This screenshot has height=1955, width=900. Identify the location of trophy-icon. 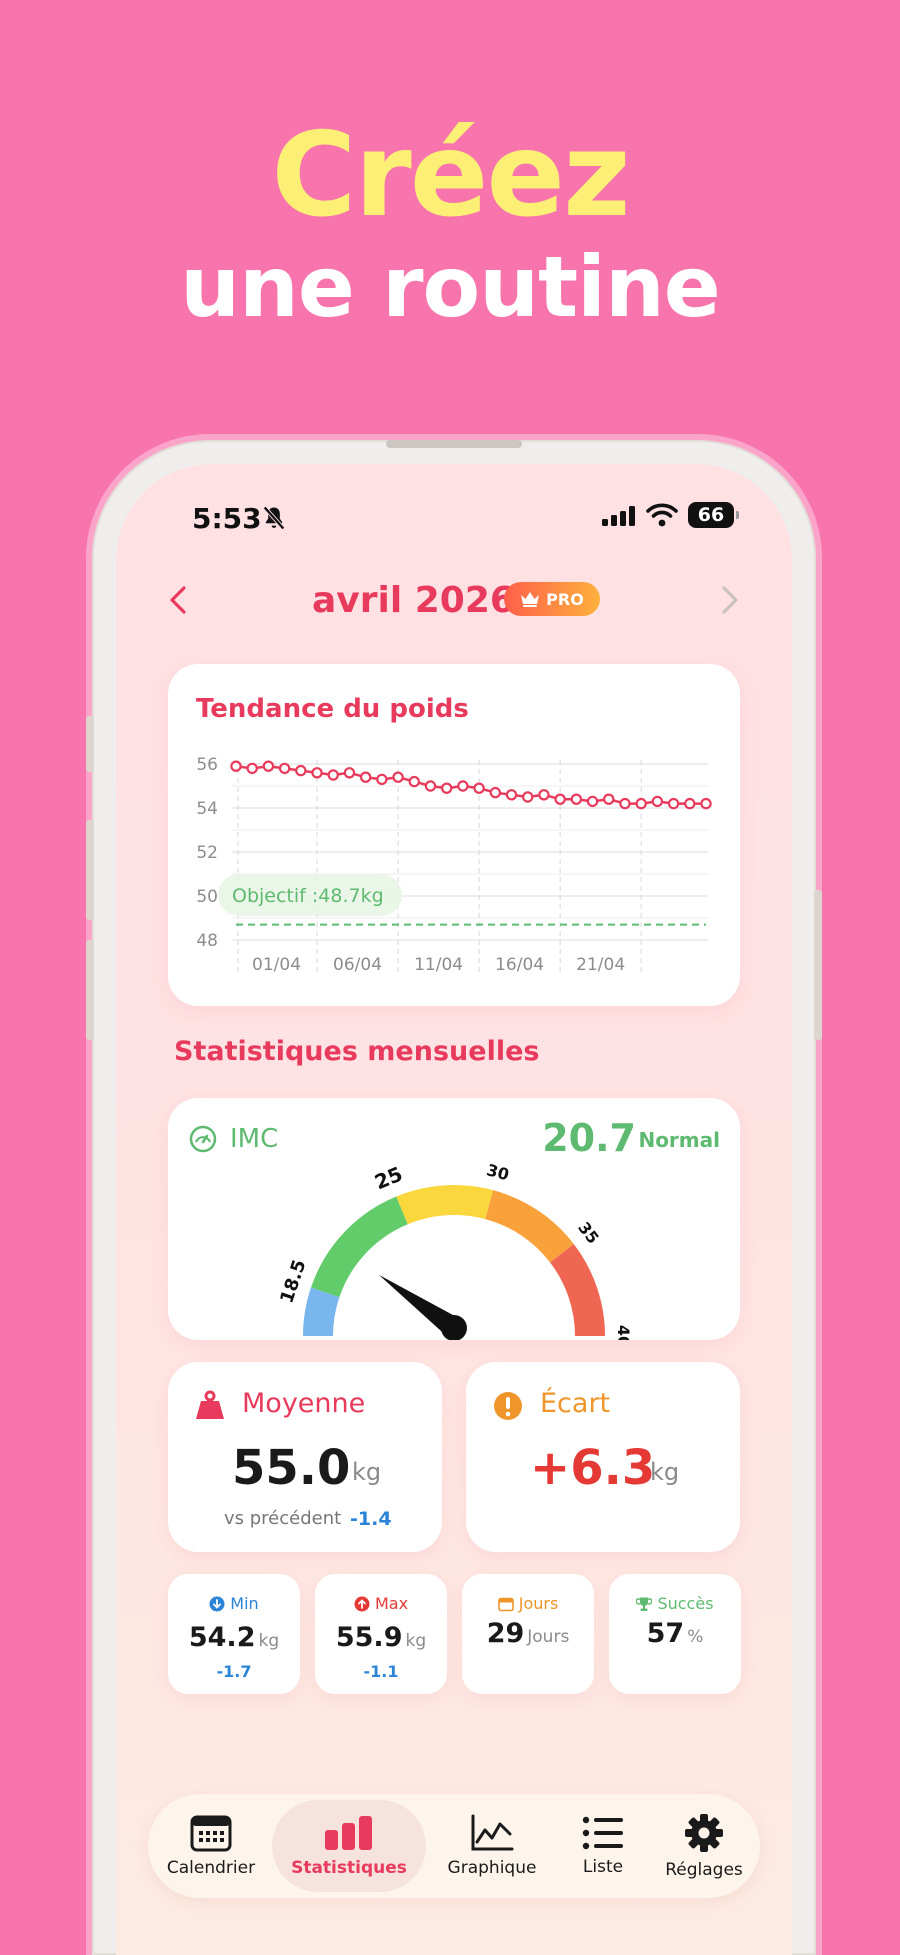
(644, 1604).